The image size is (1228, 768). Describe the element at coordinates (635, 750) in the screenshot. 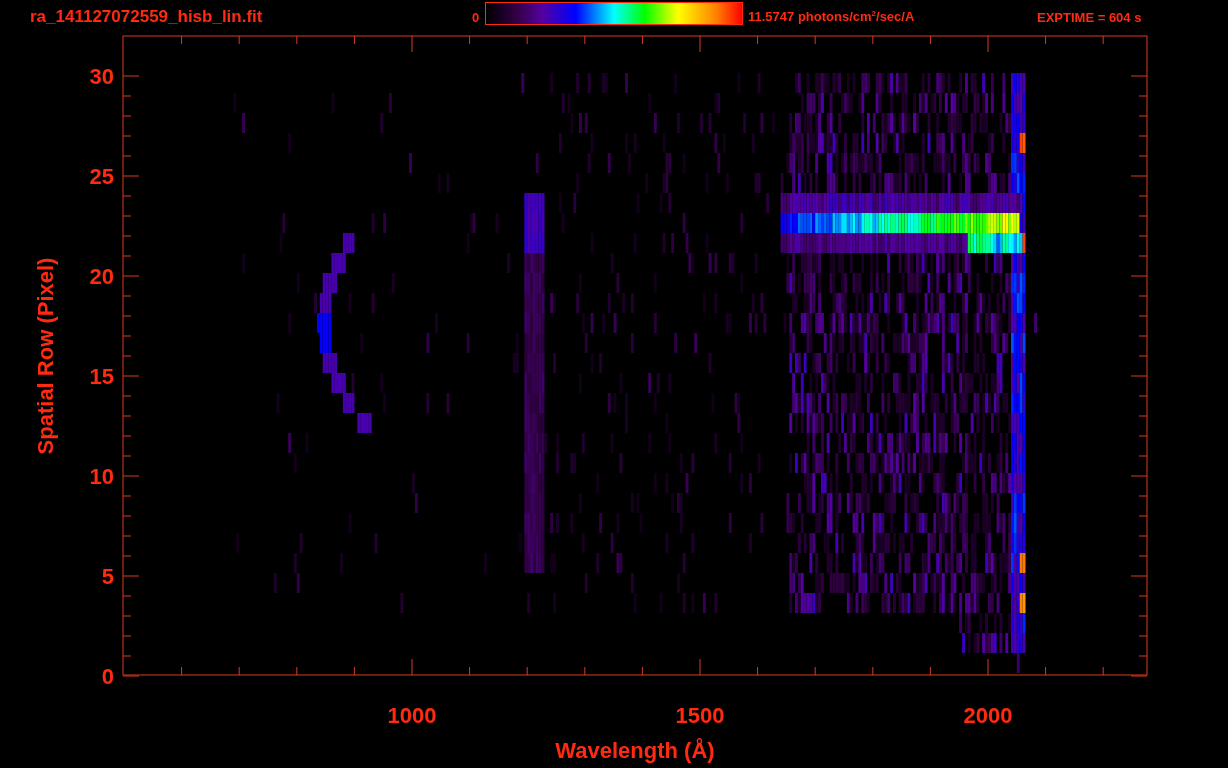

I see `x-axis-title: Wavelength (Å)` at that location.